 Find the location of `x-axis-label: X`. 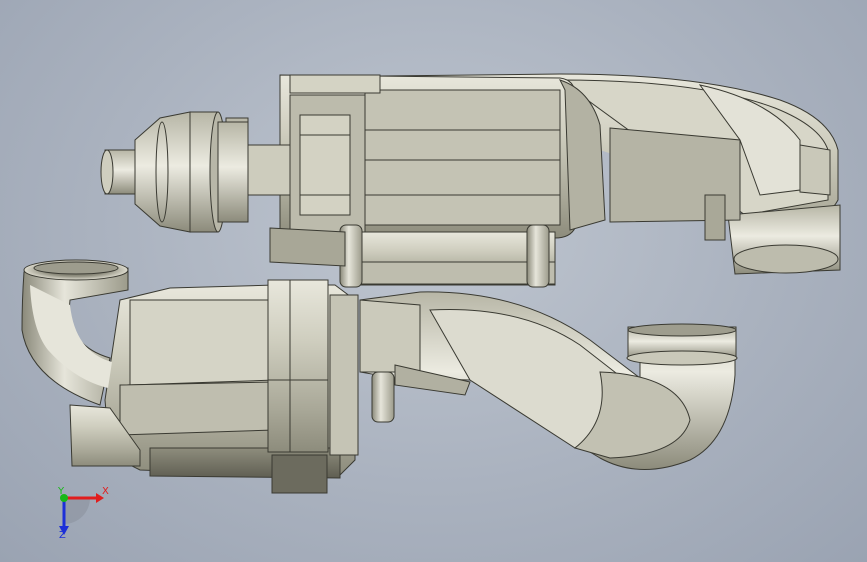

x-axis-label: X is located at coordinates (105, 491).